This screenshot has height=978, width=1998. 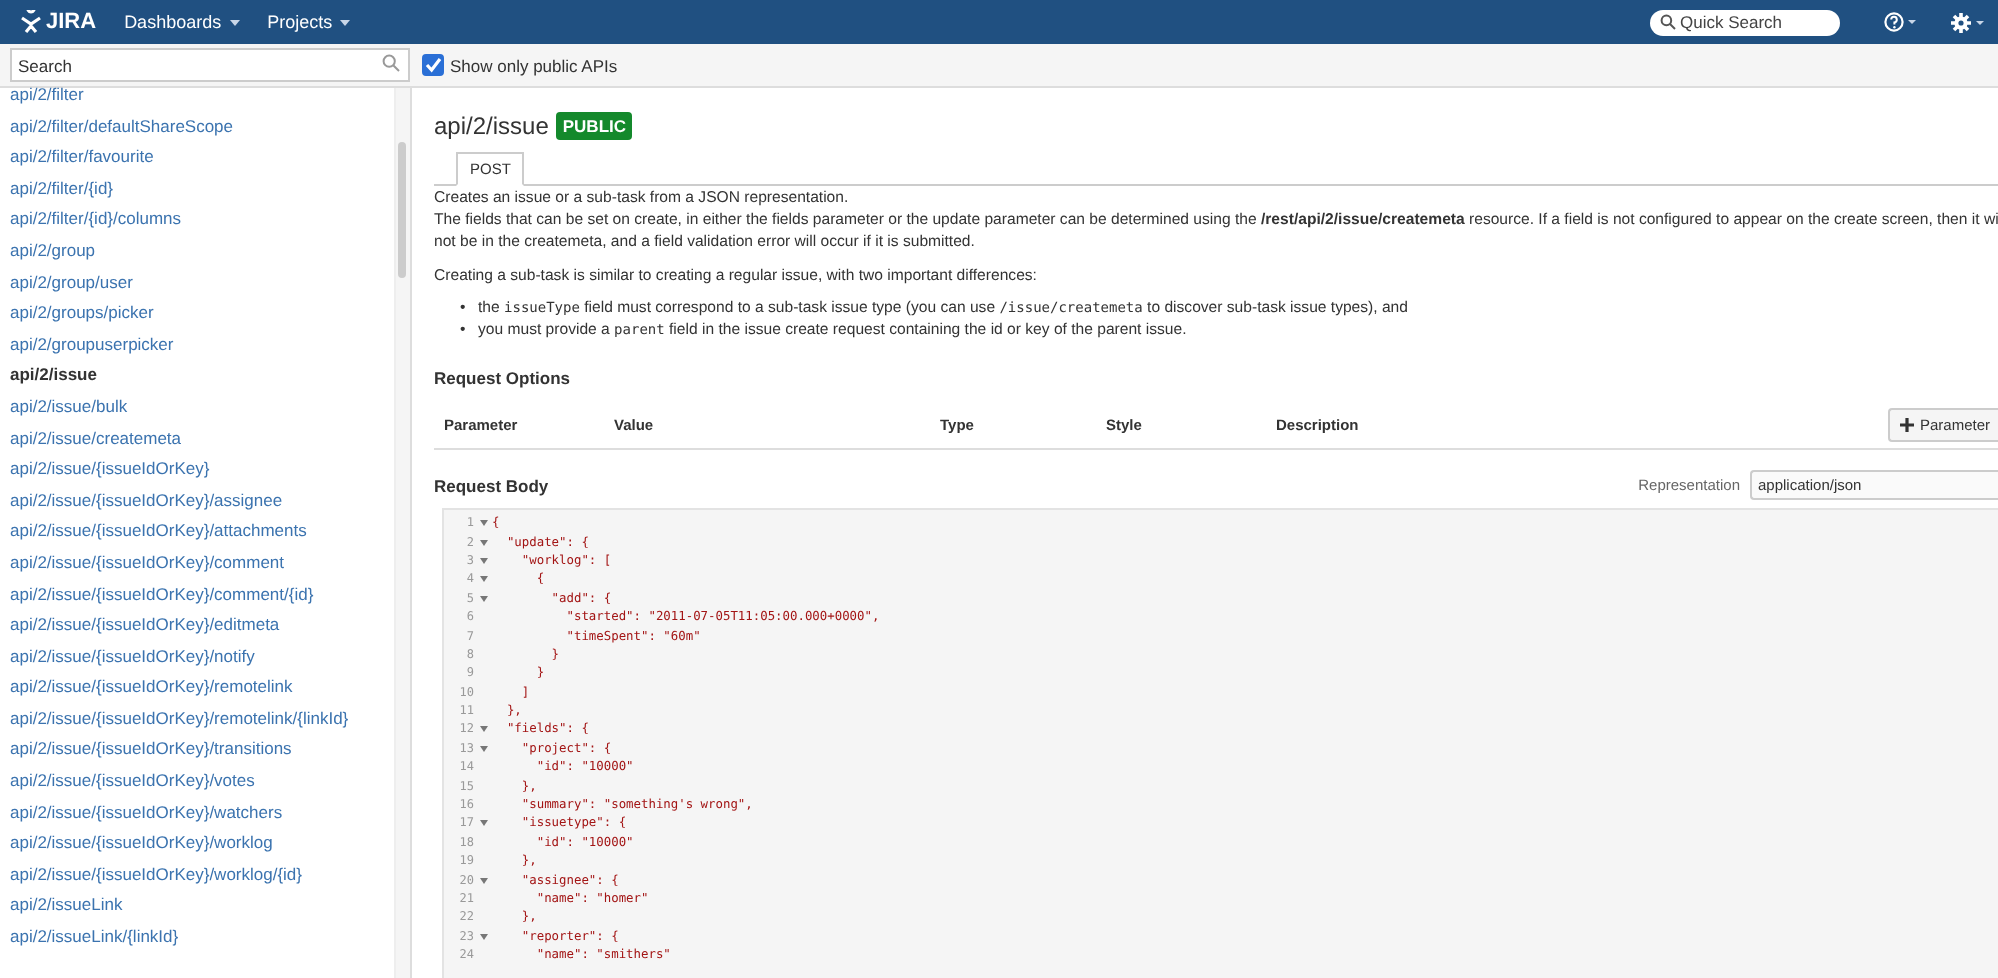 What do you see at coordinates (197, 189) in the screenshot?
I see `sidebar-item: api/2/filter/{id}` at bounding box center [197, 189].